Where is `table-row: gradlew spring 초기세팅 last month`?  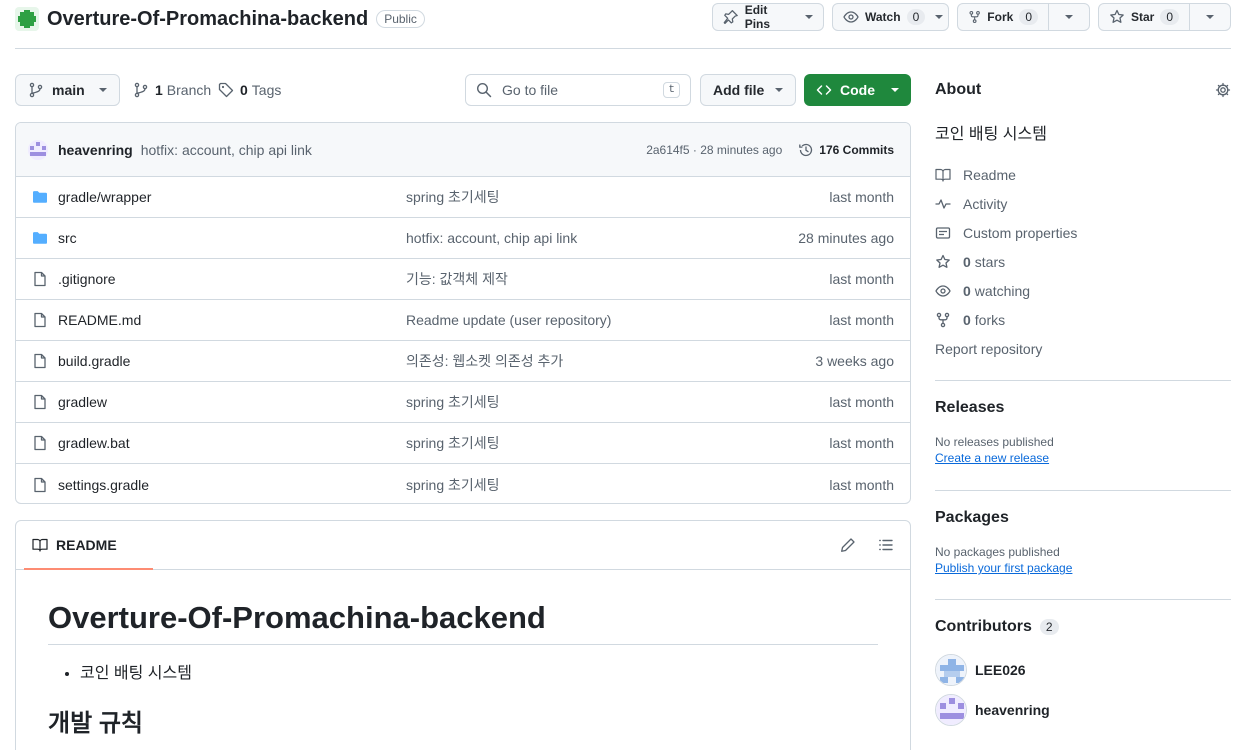 table-row: gradlew spring 초기세팅 last month is located at coordinates (463, 402).